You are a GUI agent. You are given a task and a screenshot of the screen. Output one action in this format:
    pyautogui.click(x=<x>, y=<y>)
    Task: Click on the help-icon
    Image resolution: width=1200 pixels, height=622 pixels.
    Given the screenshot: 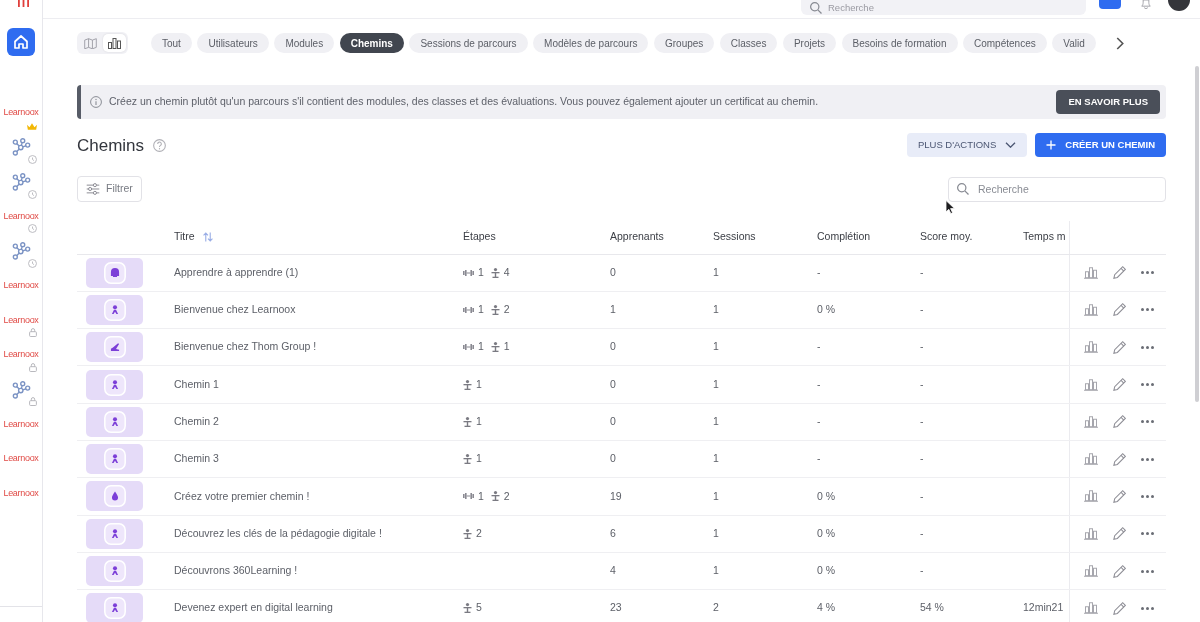 What is the action you would take?
    pyautogui.click(x=160, y=145)
    